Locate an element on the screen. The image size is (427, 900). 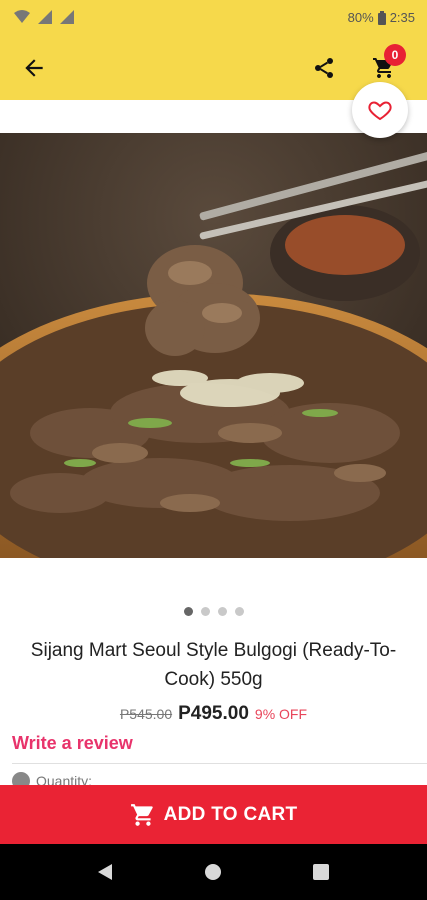
status-icons-right: 80% 2:35 is located at coordinates (381, 17).